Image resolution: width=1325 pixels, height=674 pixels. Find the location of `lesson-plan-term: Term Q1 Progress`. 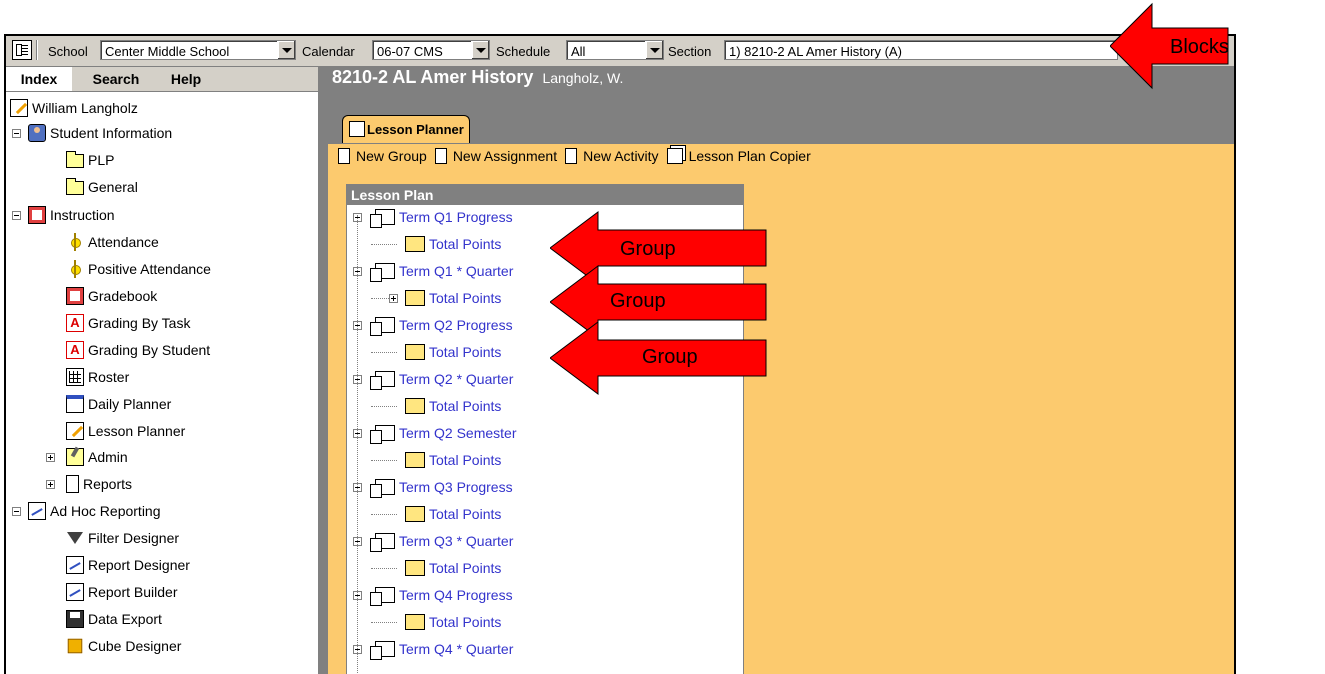

lesson-plan-term: Term Q1 Progress is located at coordinates (441, 217).